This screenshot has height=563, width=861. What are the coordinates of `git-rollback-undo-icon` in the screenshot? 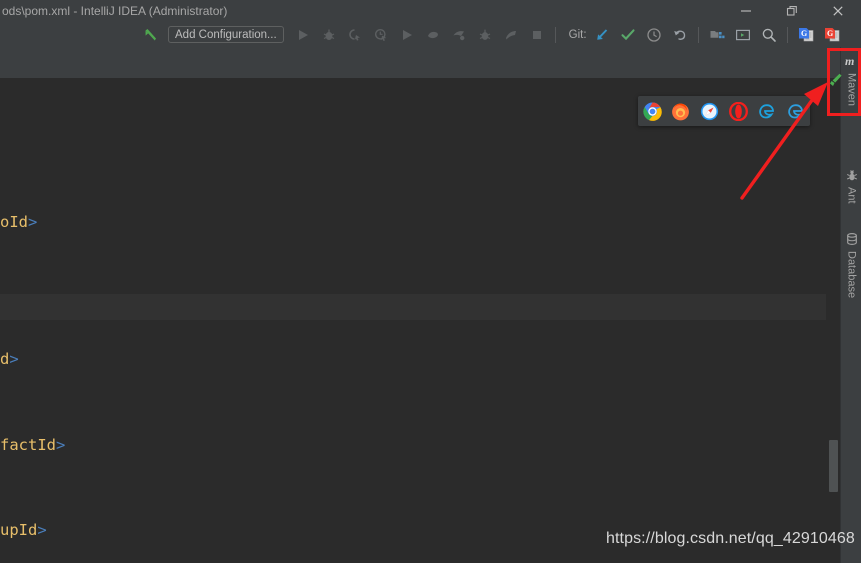 It's located at (680, 34).